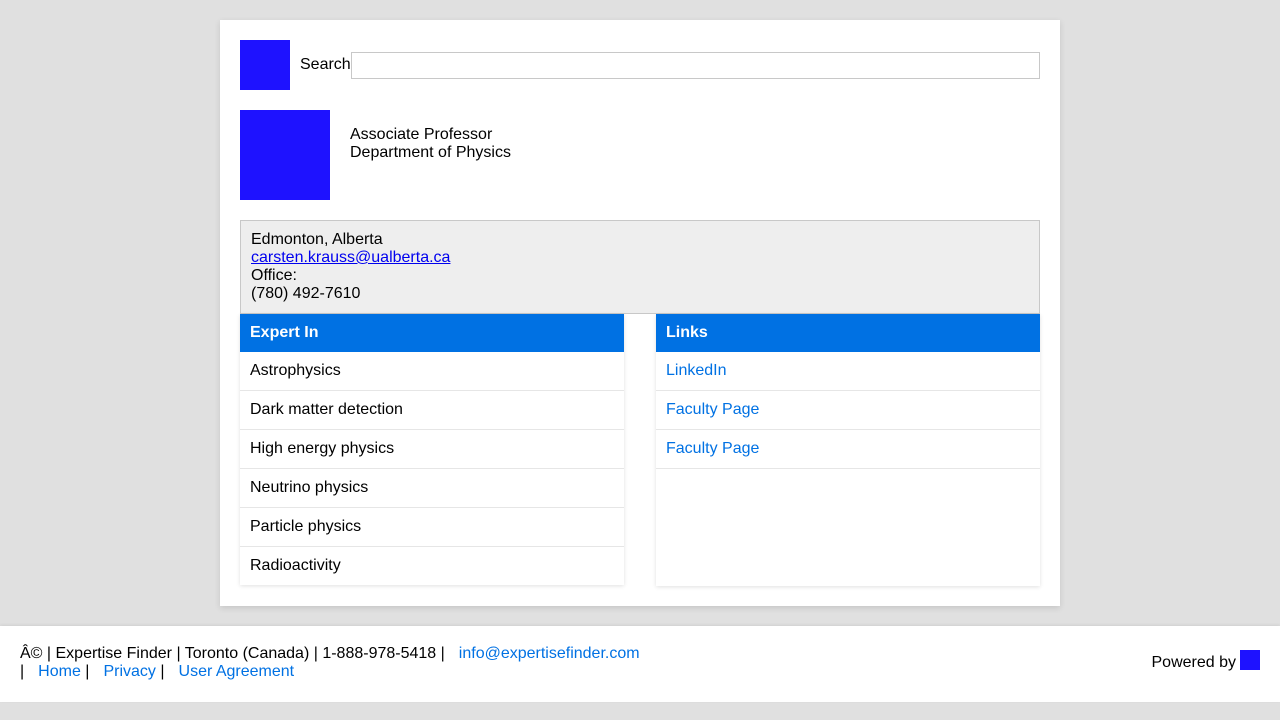  Describe the element at coordinates (59, 671) in the screenshot. I see `footer-home-link: Home` at that location.